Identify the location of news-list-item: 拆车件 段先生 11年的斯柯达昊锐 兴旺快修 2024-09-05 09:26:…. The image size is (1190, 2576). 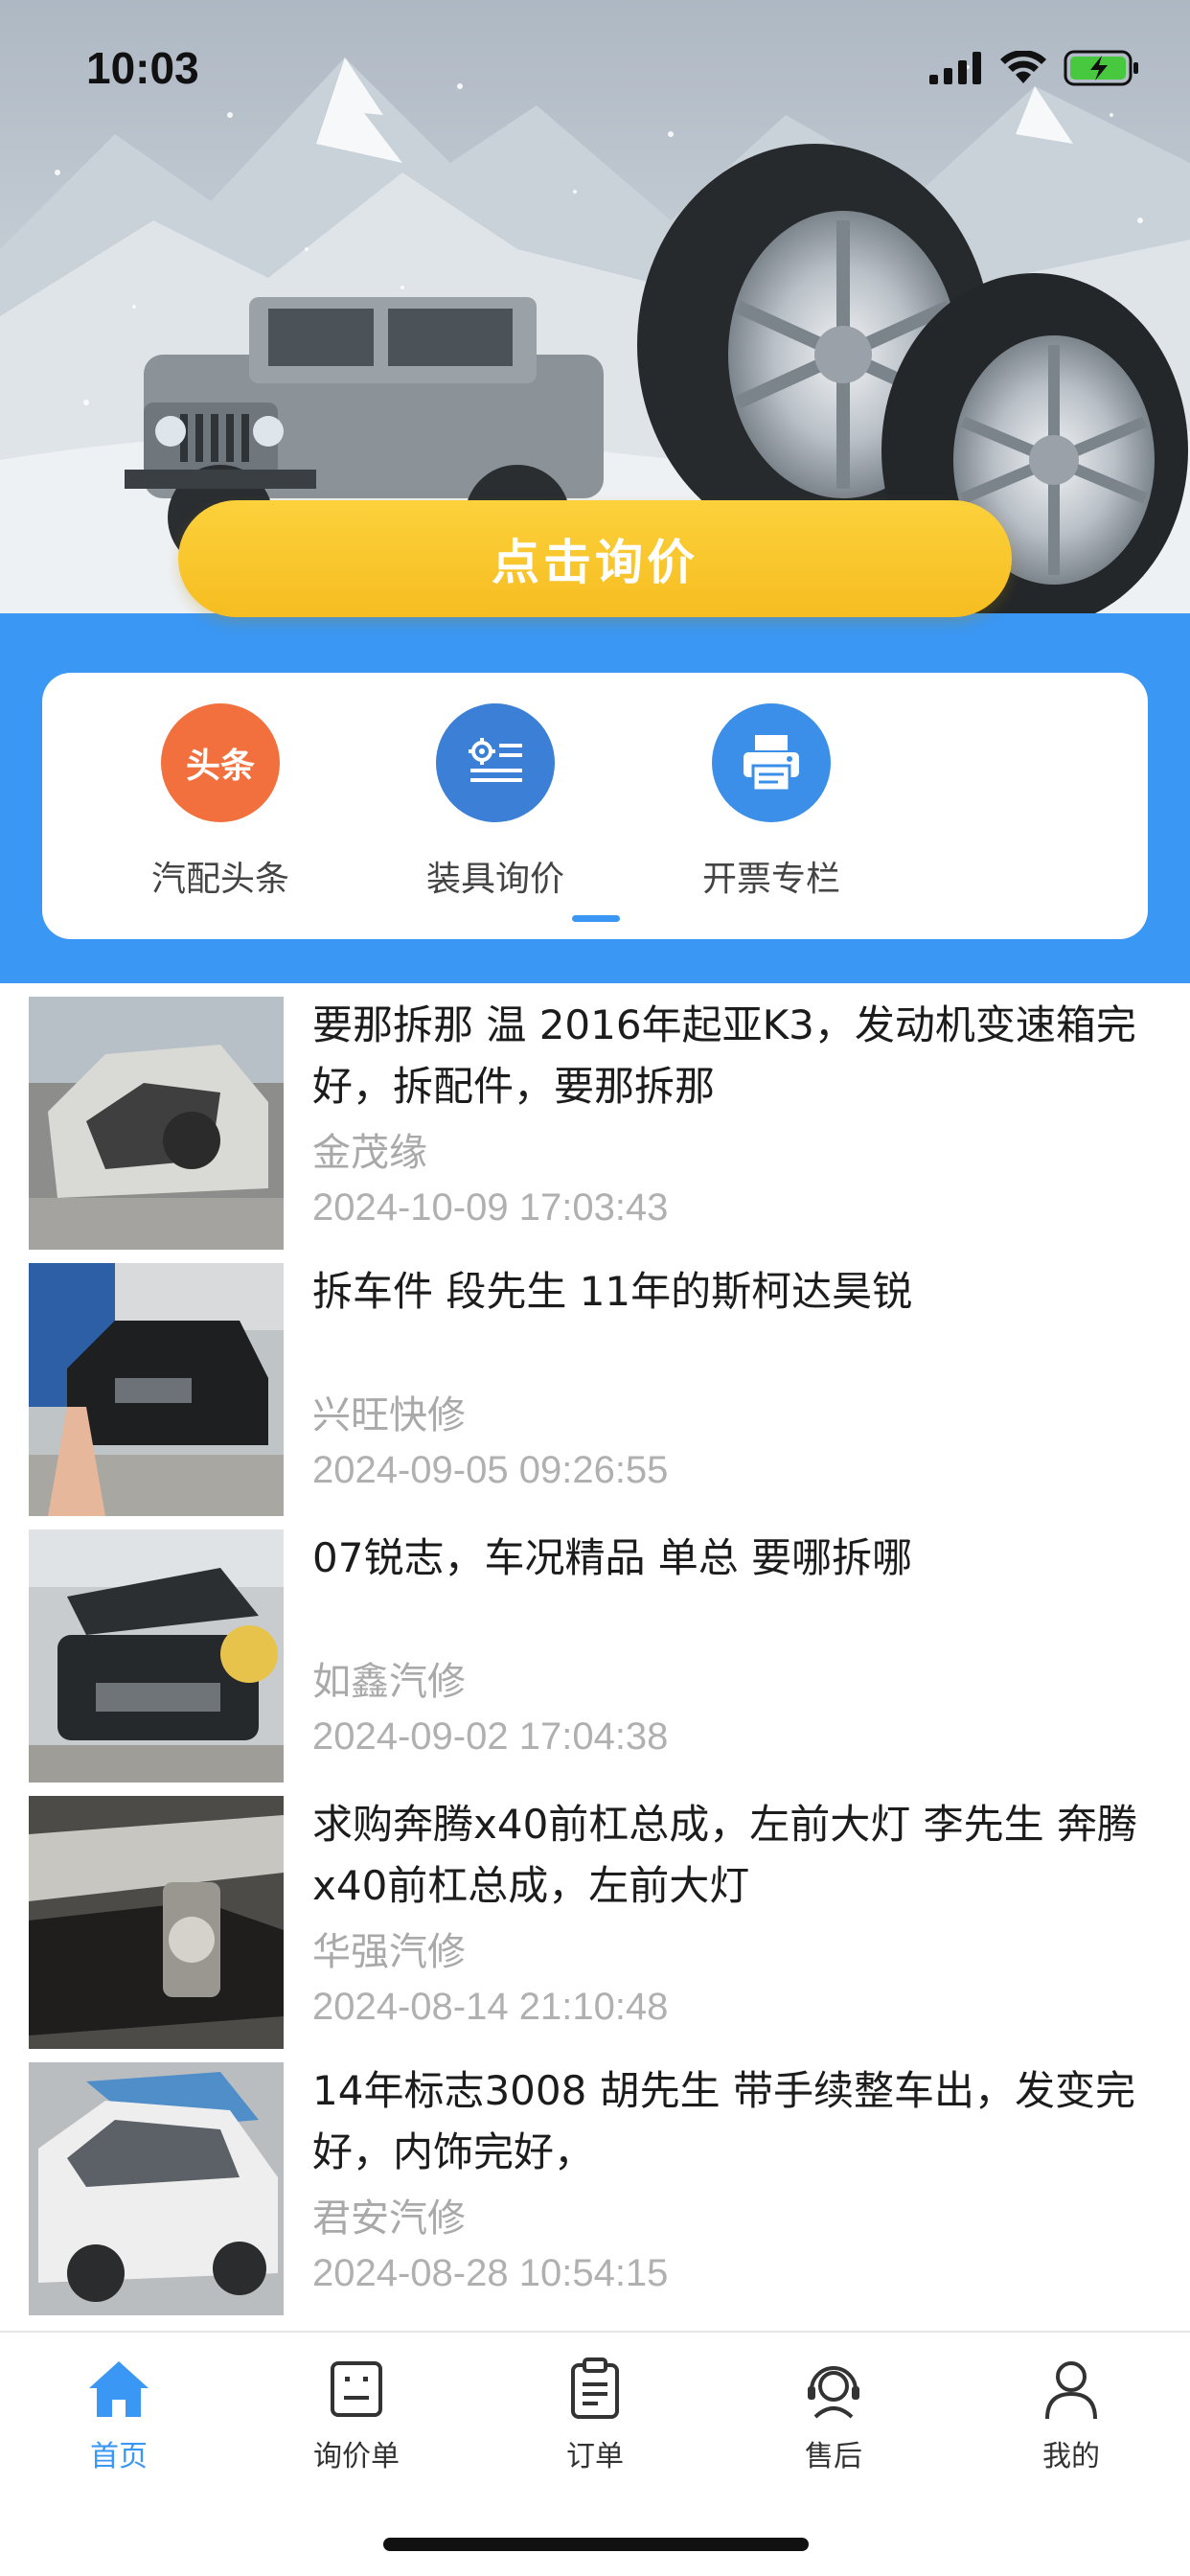
(595, 1383).